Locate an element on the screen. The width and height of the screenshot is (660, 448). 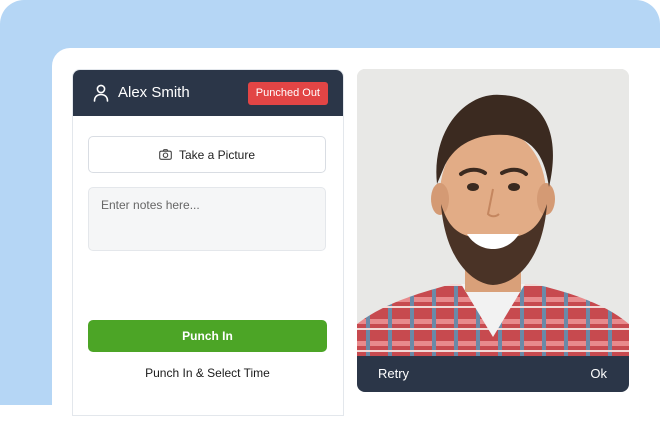
take-picture-button: Take a Picture is located at coordinates (207, 154).